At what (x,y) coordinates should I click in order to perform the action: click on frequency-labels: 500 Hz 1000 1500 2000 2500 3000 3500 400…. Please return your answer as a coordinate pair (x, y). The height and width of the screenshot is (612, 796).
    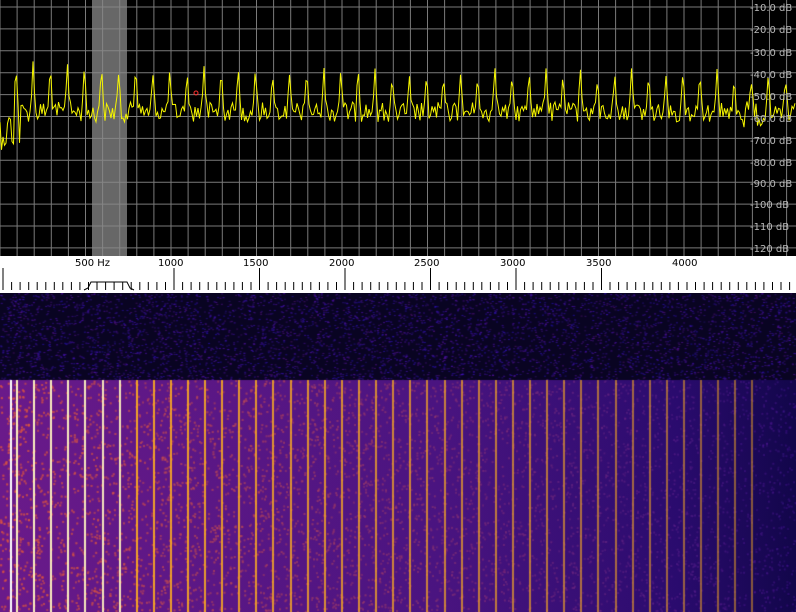
    Looking at the image, I should click on (386, 263).